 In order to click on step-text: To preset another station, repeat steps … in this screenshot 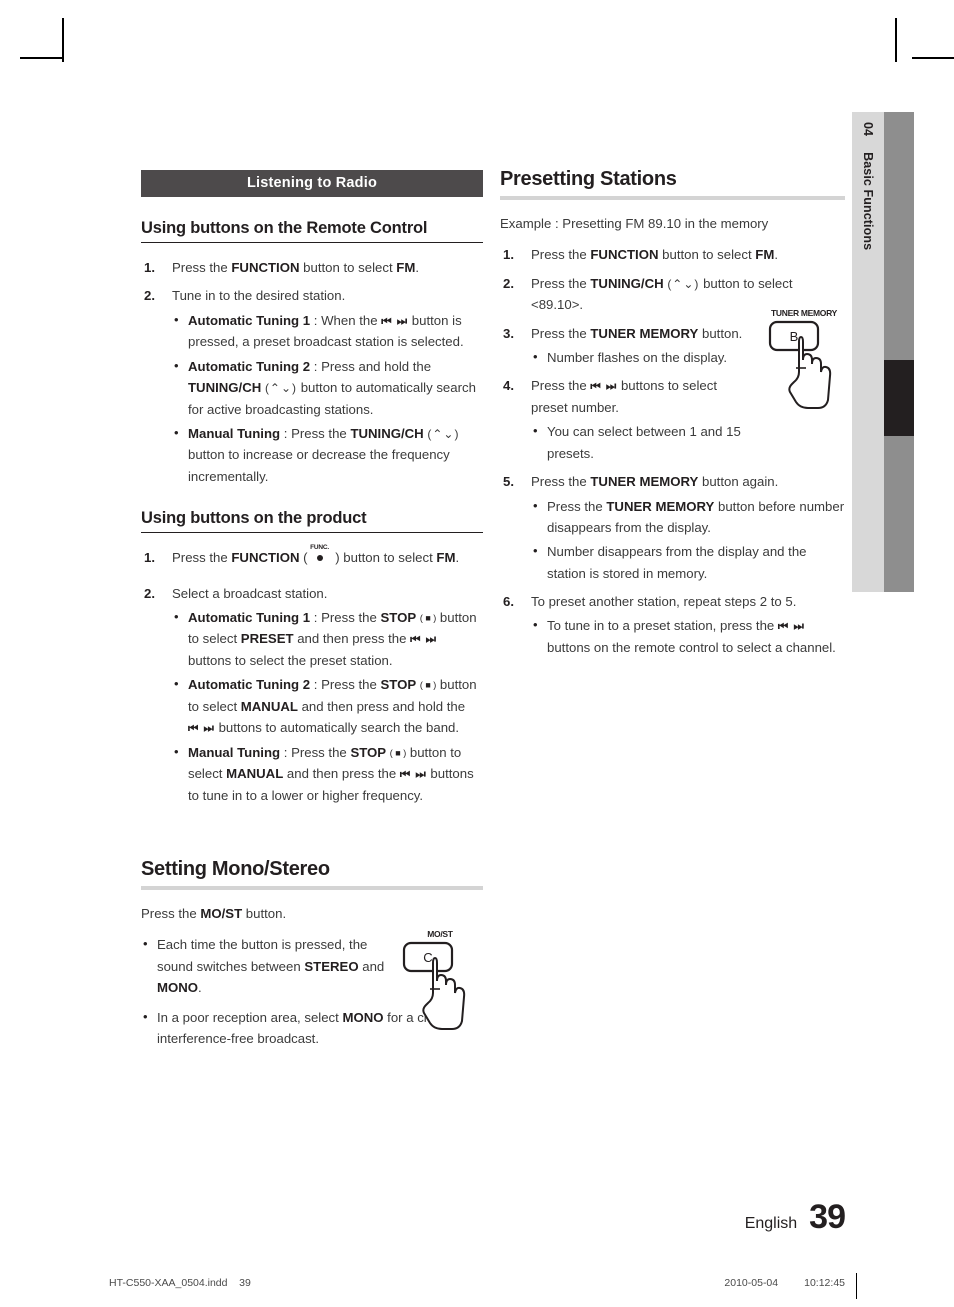, I will do `click(664, 602)`.